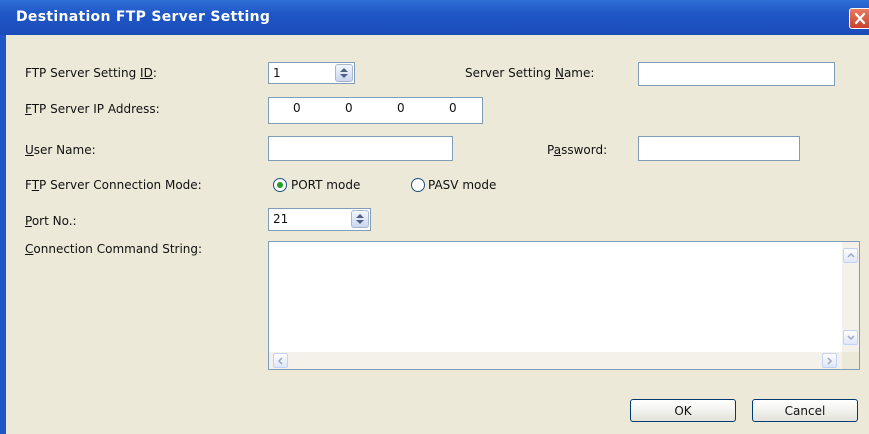 The image size is (869, 434). Describe the element at coordinates (850, 297) in the screenshot. I see `vertical-scrollbar` at that location.